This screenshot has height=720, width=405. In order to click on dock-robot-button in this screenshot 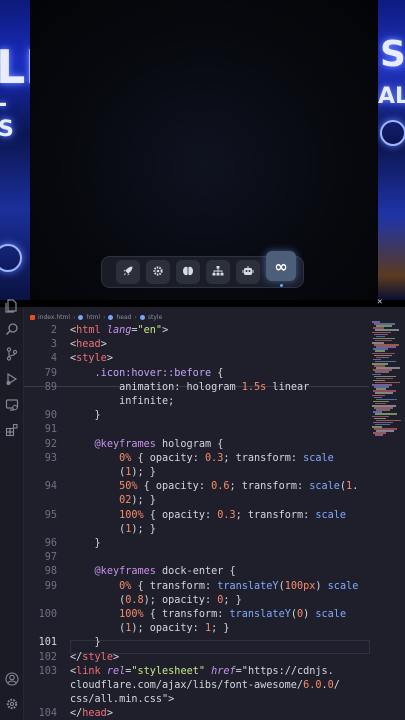, I will do `click(248, 272)`.